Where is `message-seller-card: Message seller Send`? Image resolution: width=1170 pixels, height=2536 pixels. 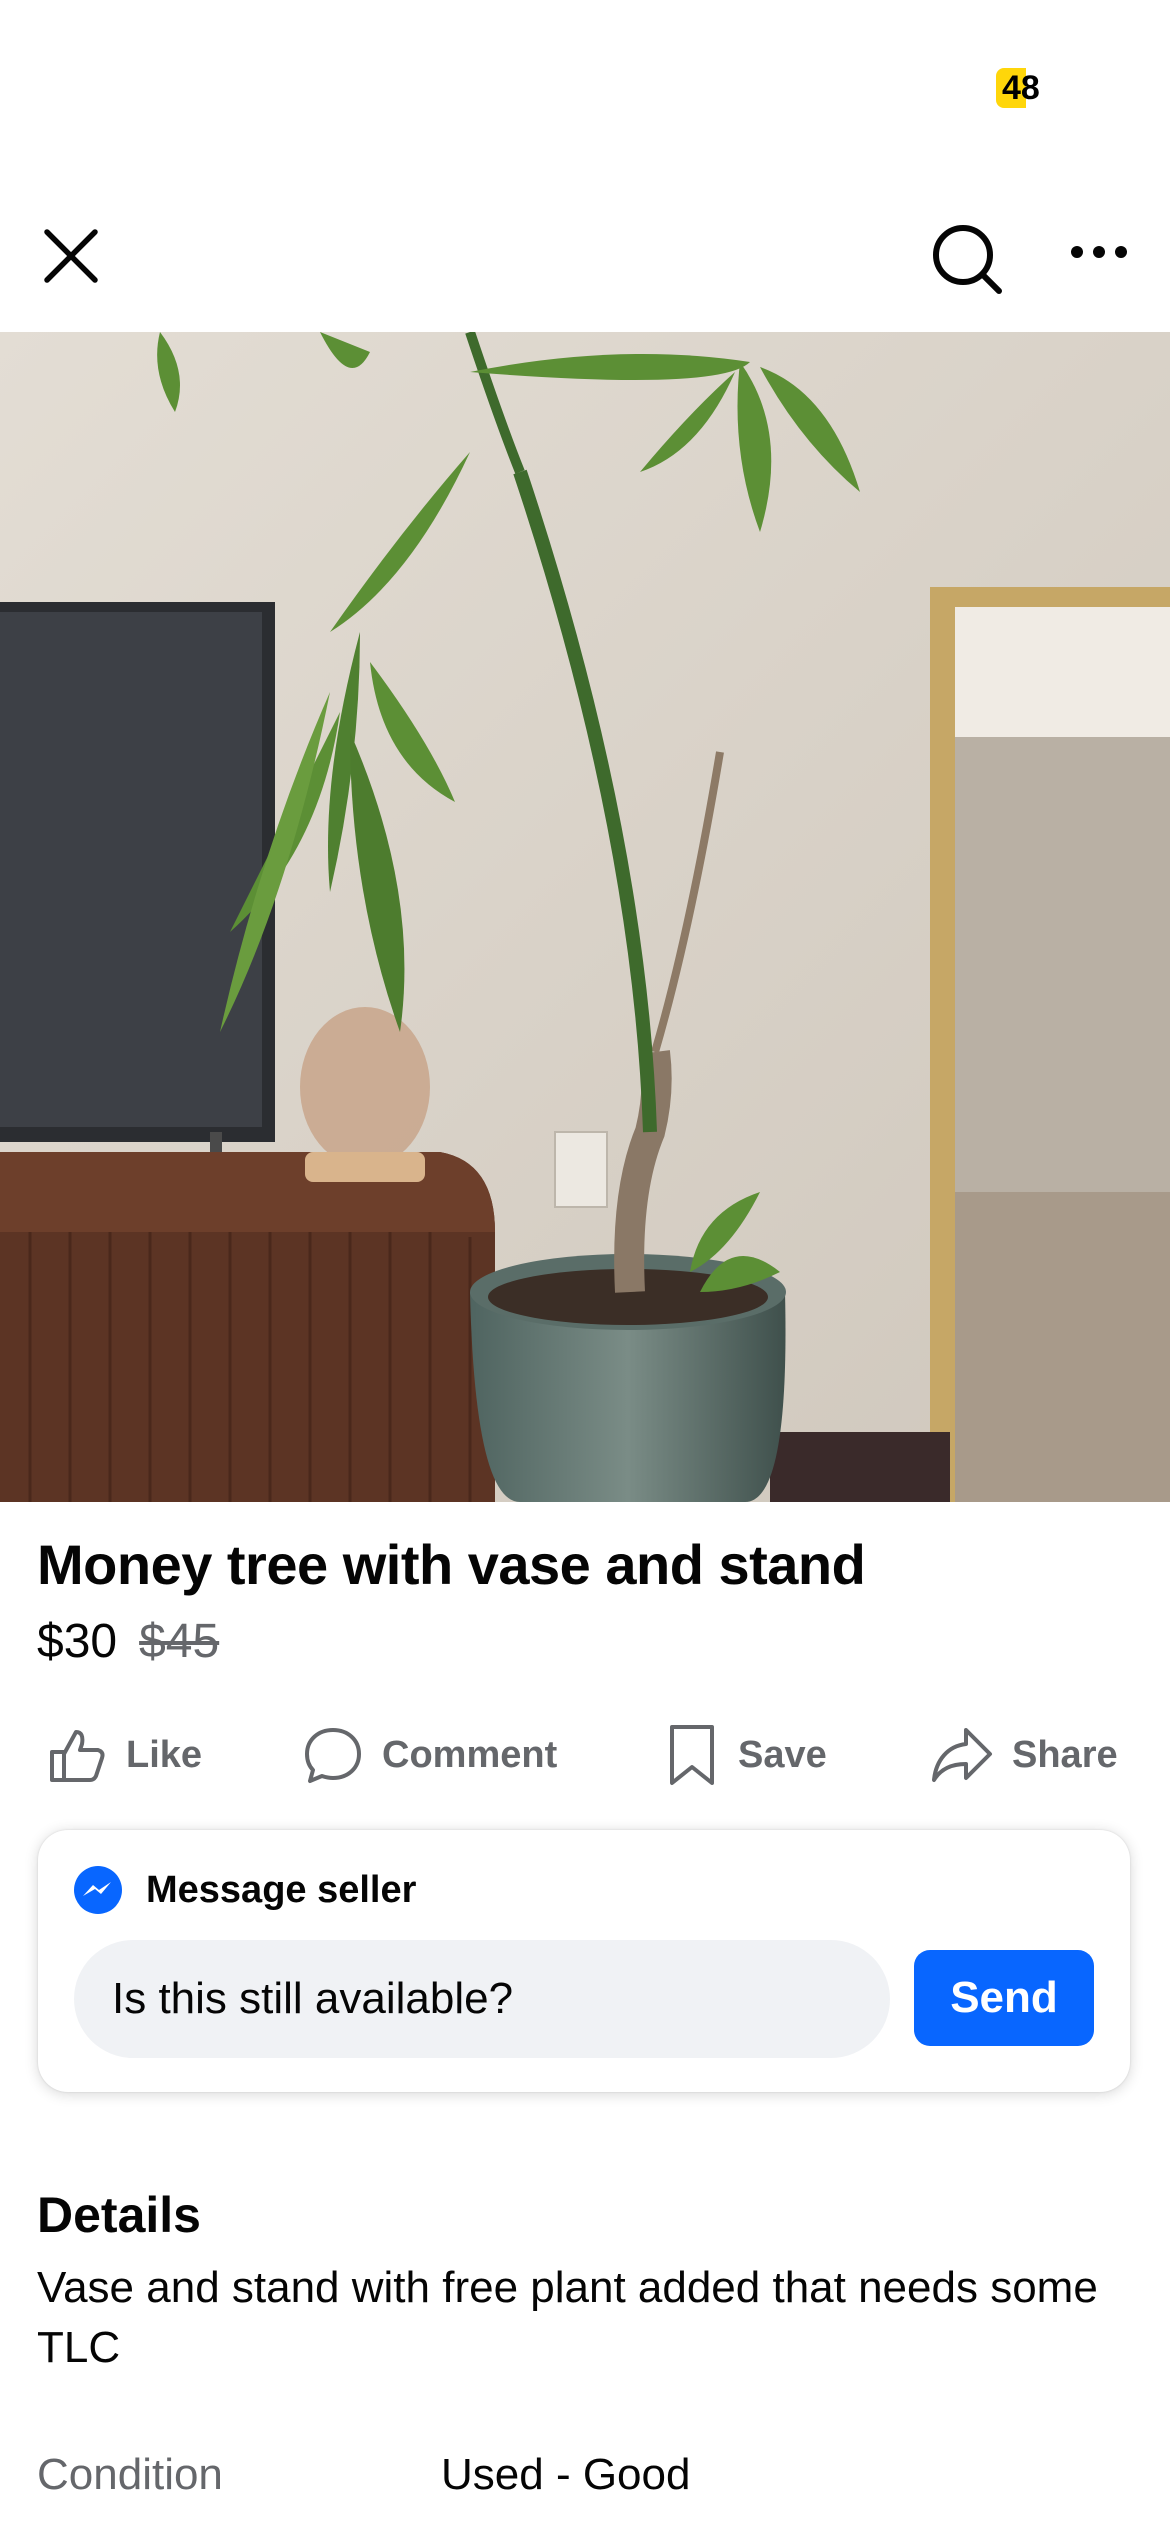
message-seller-card: Message seller Send is located at coordinates (584, 1961).